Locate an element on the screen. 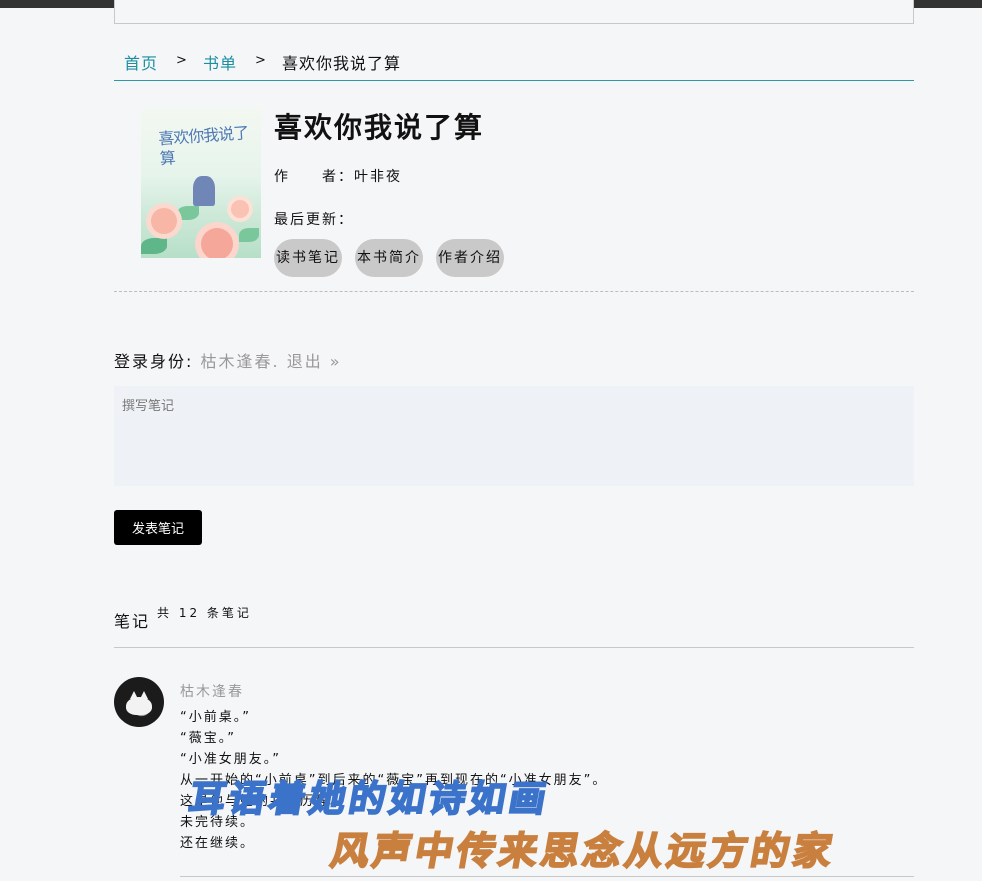  book-last-updated: 最后更新： is located at coordinates (314, 220).